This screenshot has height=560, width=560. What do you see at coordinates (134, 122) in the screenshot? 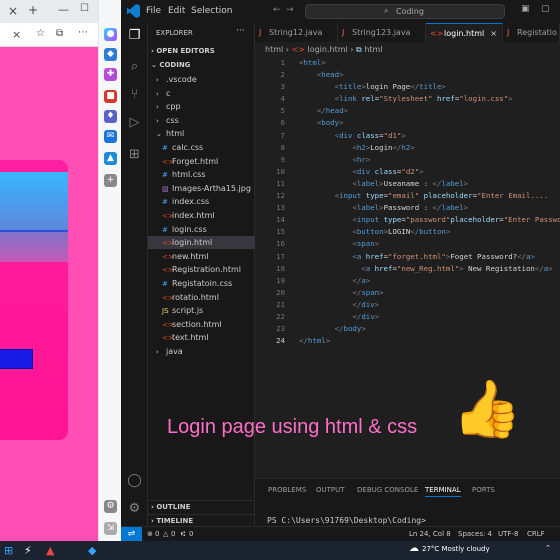
I see `run-debug-icon: ▷` at bounding box center [134, 122].